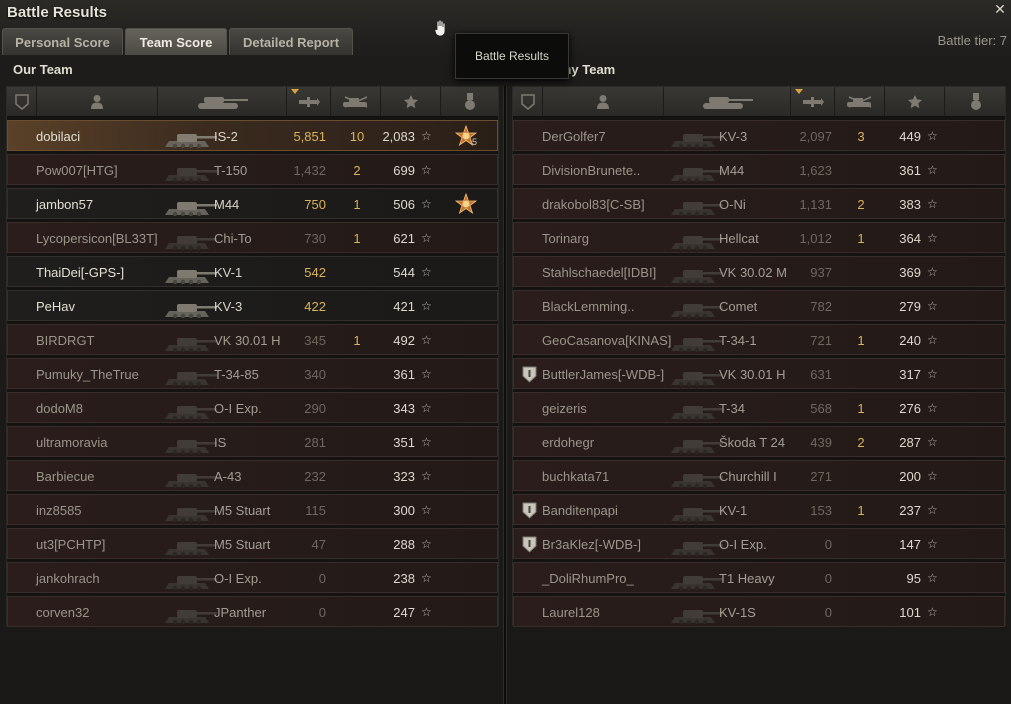  What do you see at coordinates (77, 170) in the screenshot?
I see `player-name: Pow007[HTG]` at bounding box center [77, 170].